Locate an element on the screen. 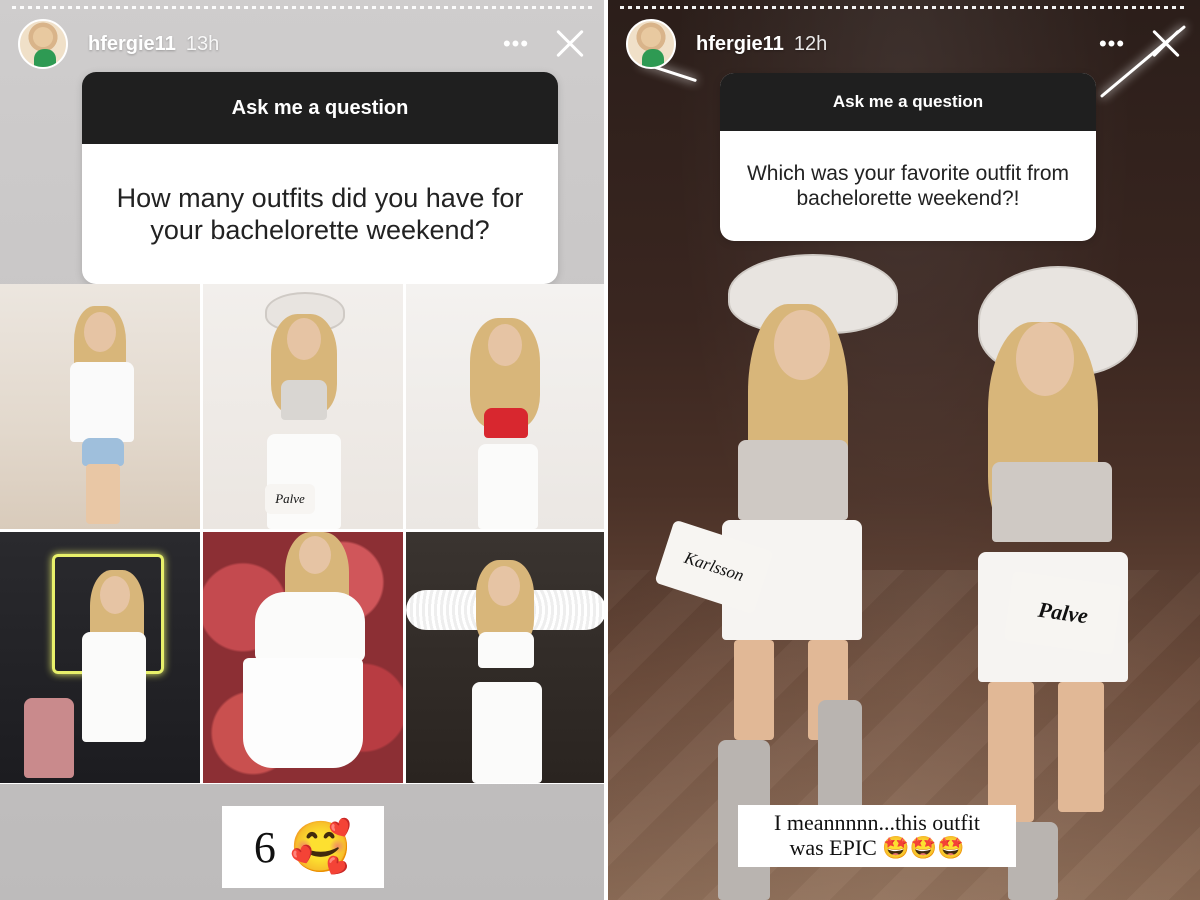 The width and height of the screenshot is (1200, 900). answer-sticker: I meannnnn...this outfit was EPIC 🤩🤩🤩 is located at coordinates (877, 836).